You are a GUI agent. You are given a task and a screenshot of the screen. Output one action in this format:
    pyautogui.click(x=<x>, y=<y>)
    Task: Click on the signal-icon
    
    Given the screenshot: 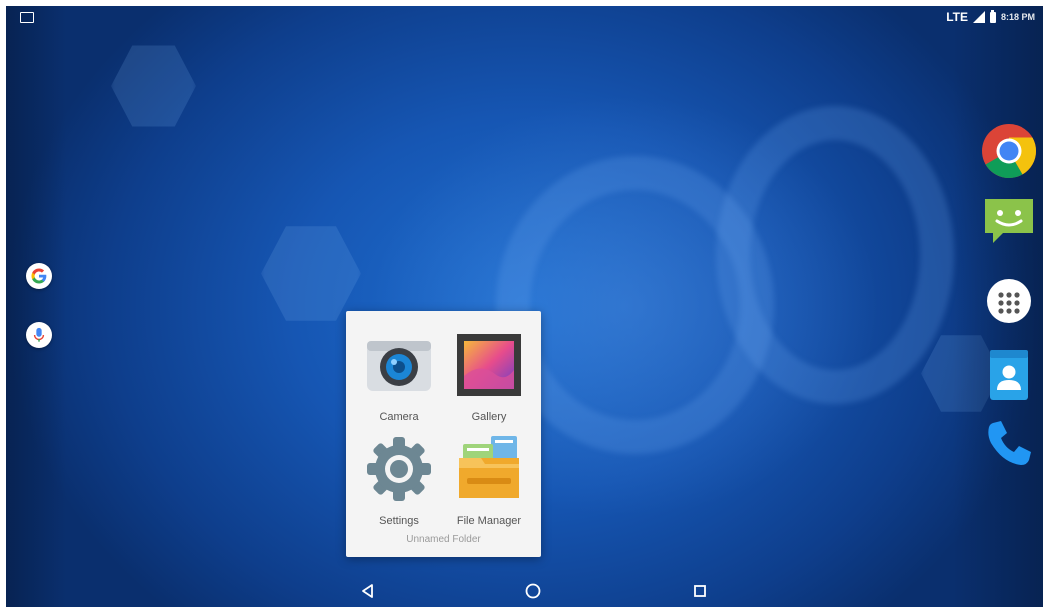 What is the action you would take?
    pyautogui.click(x=978, y=17)
    